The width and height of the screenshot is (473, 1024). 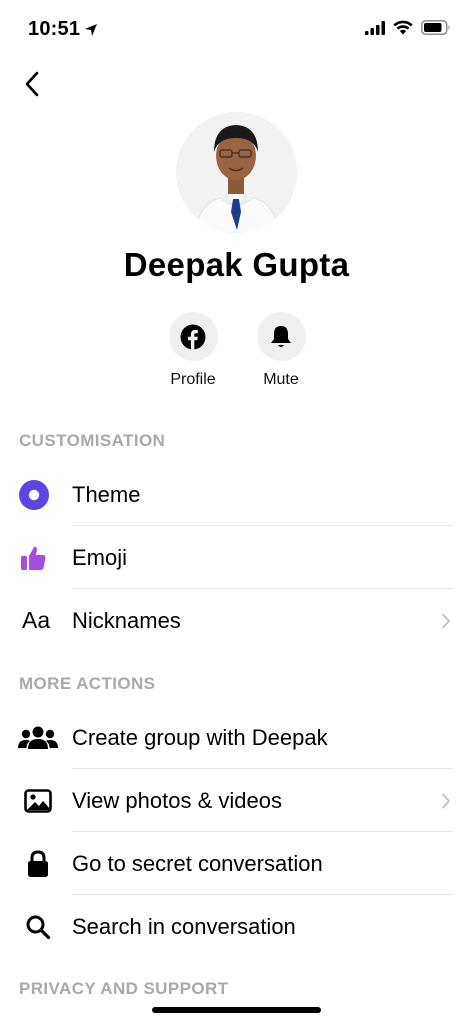 What do you see at coordinates (236, 557) in the screenshot?
I see `row-emoji: Emoji` at bounding box center [236, 557].